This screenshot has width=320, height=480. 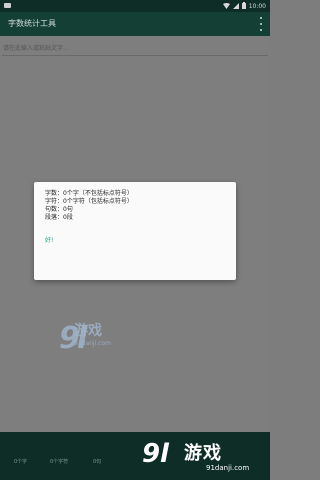 What do you see at coordinates (135, 24) in the screenshot?
I see `app-bar: 字数统计工具` at bounding box center [135, 24].